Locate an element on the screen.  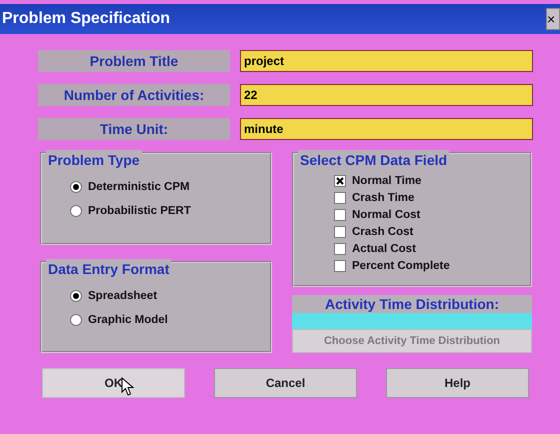
checkbox-option: Normal Cost is located at coordinates (432, 215).